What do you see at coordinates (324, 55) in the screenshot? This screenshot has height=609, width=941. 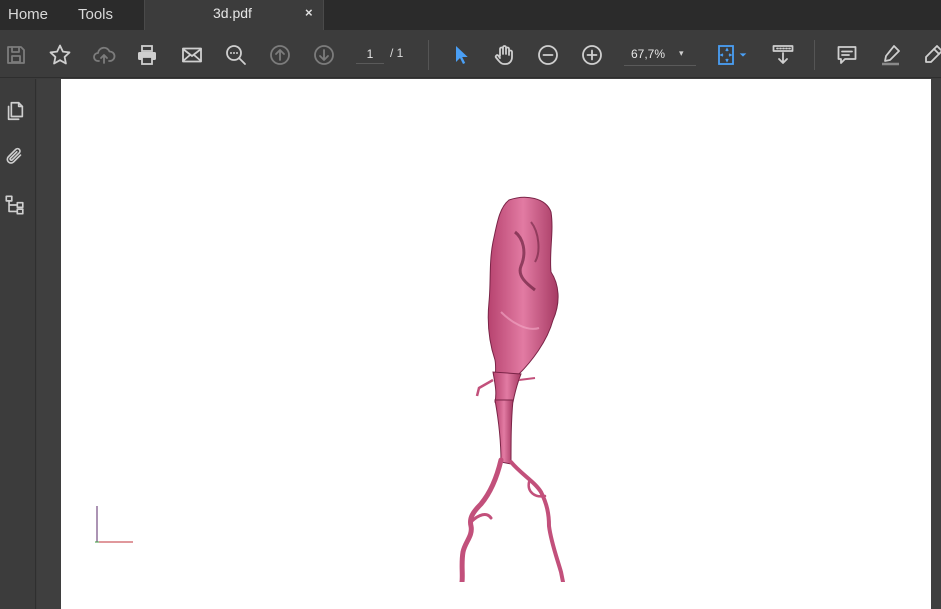 I see `page-down-icon` at bounding box center [324, 55].